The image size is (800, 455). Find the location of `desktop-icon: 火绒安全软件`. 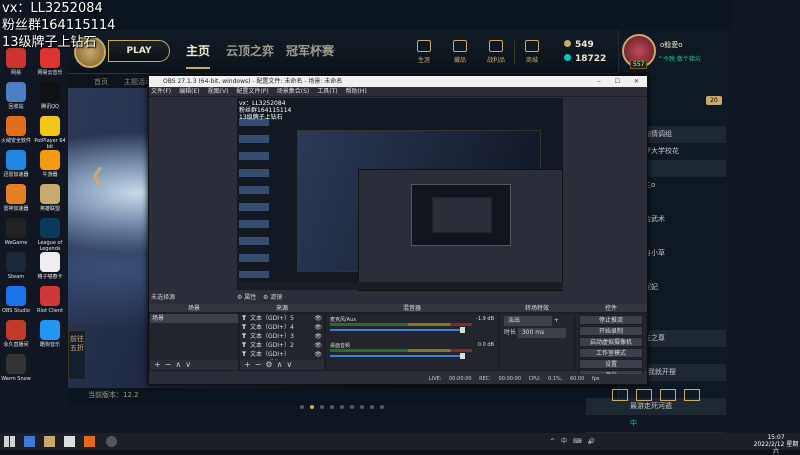

desktop-icon: 火绒安全软件 is located at coordinates (16, 130).